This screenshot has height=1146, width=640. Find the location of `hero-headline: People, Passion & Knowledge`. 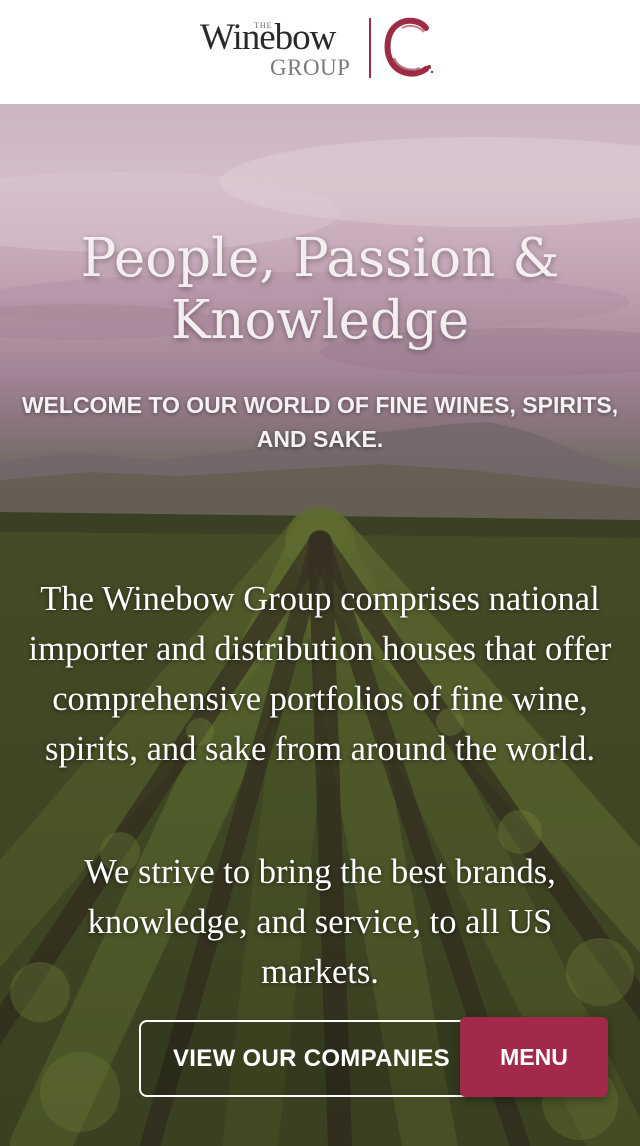

hero-headline: People, Passion & Knowledge is located at coordinates (320, 289).